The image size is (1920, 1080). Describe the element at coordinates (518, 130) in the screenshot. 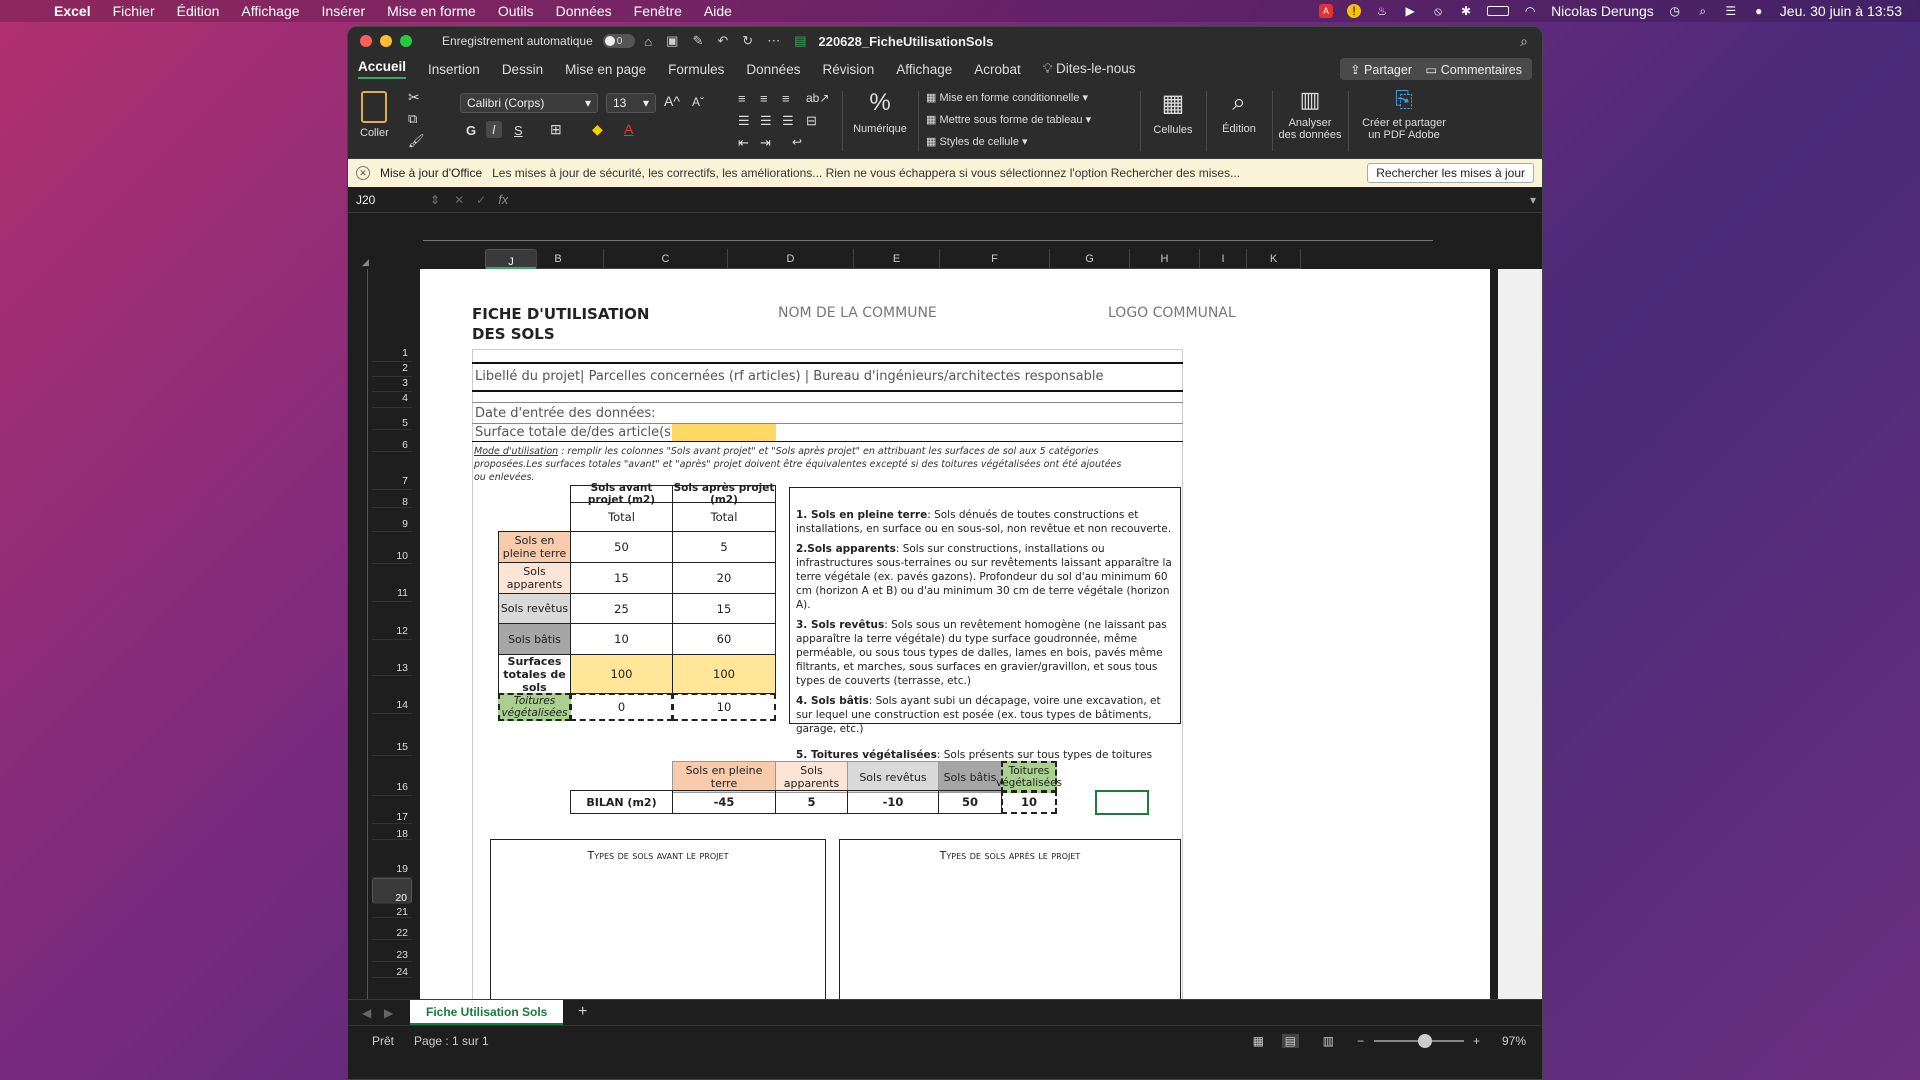

I see `underline-button: S` at that location.